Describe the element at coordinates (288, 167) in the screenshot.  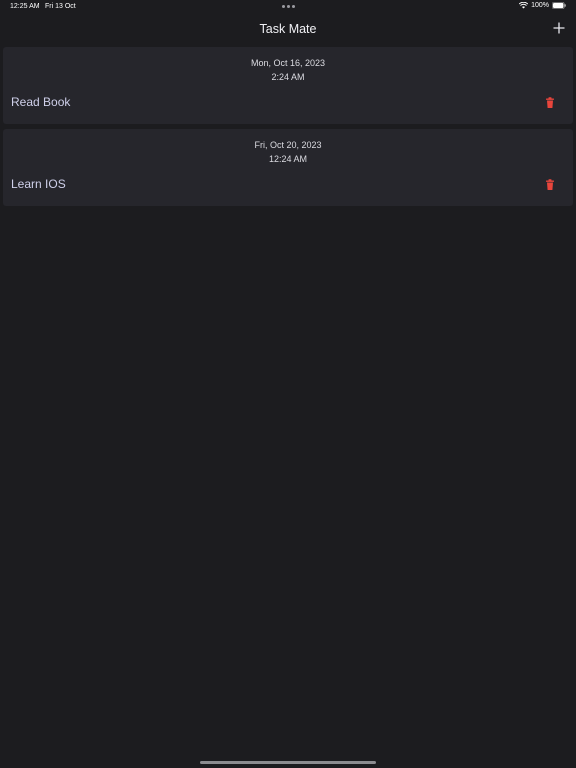
I see `task-row: Fri, Oct 20, 2023 12:24 AM Learn IOS` at that location.